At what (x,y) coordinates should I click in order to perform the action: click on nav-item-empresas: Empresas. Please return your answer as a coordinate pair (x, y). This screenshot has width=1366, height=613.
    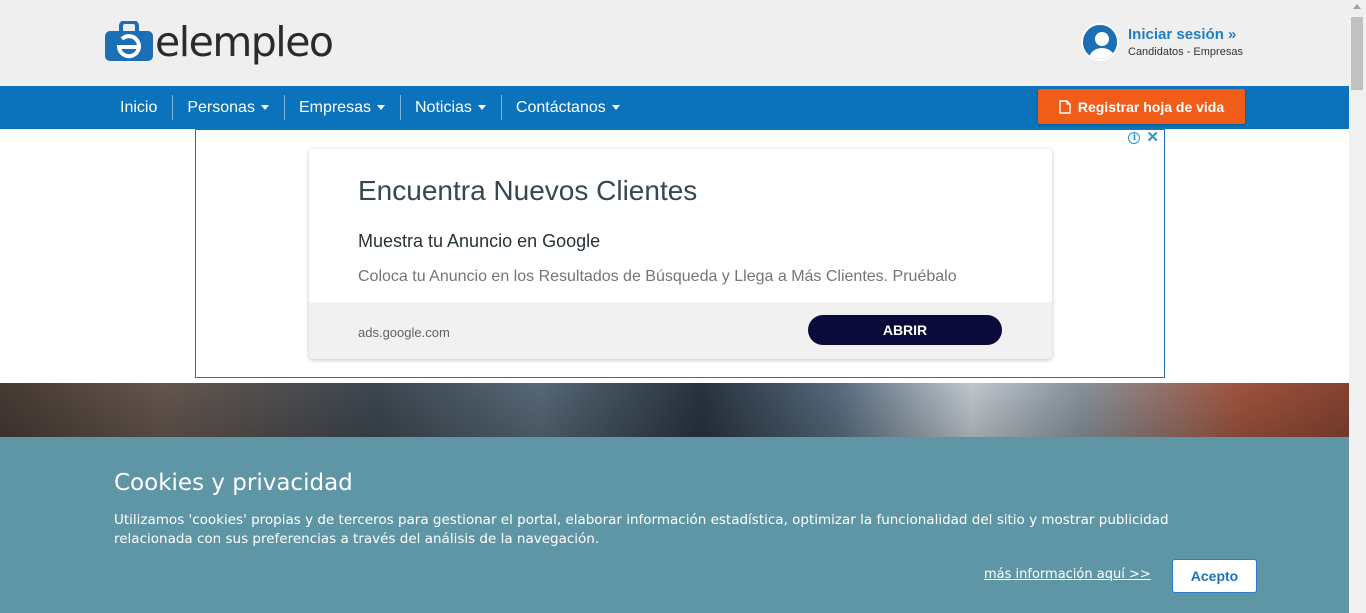
    Looking at the image, I should click on (341, 107).